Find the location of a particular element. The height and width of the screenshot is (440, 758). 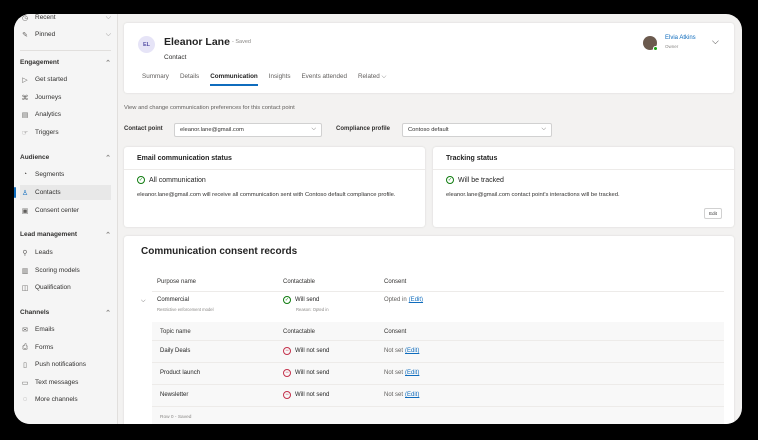

group-title: Channels is located at coordinates (35, 312).